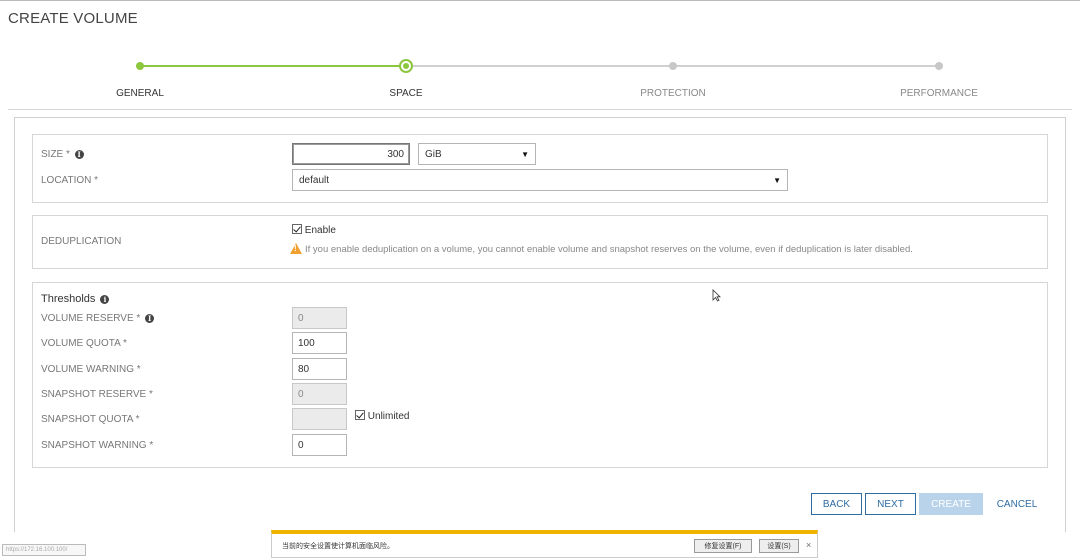 The image size is (1080, 558). What do you see at coordinates (314, 180) in the screenshot?
I see `location-value: default` at bounding box center [314, 180].